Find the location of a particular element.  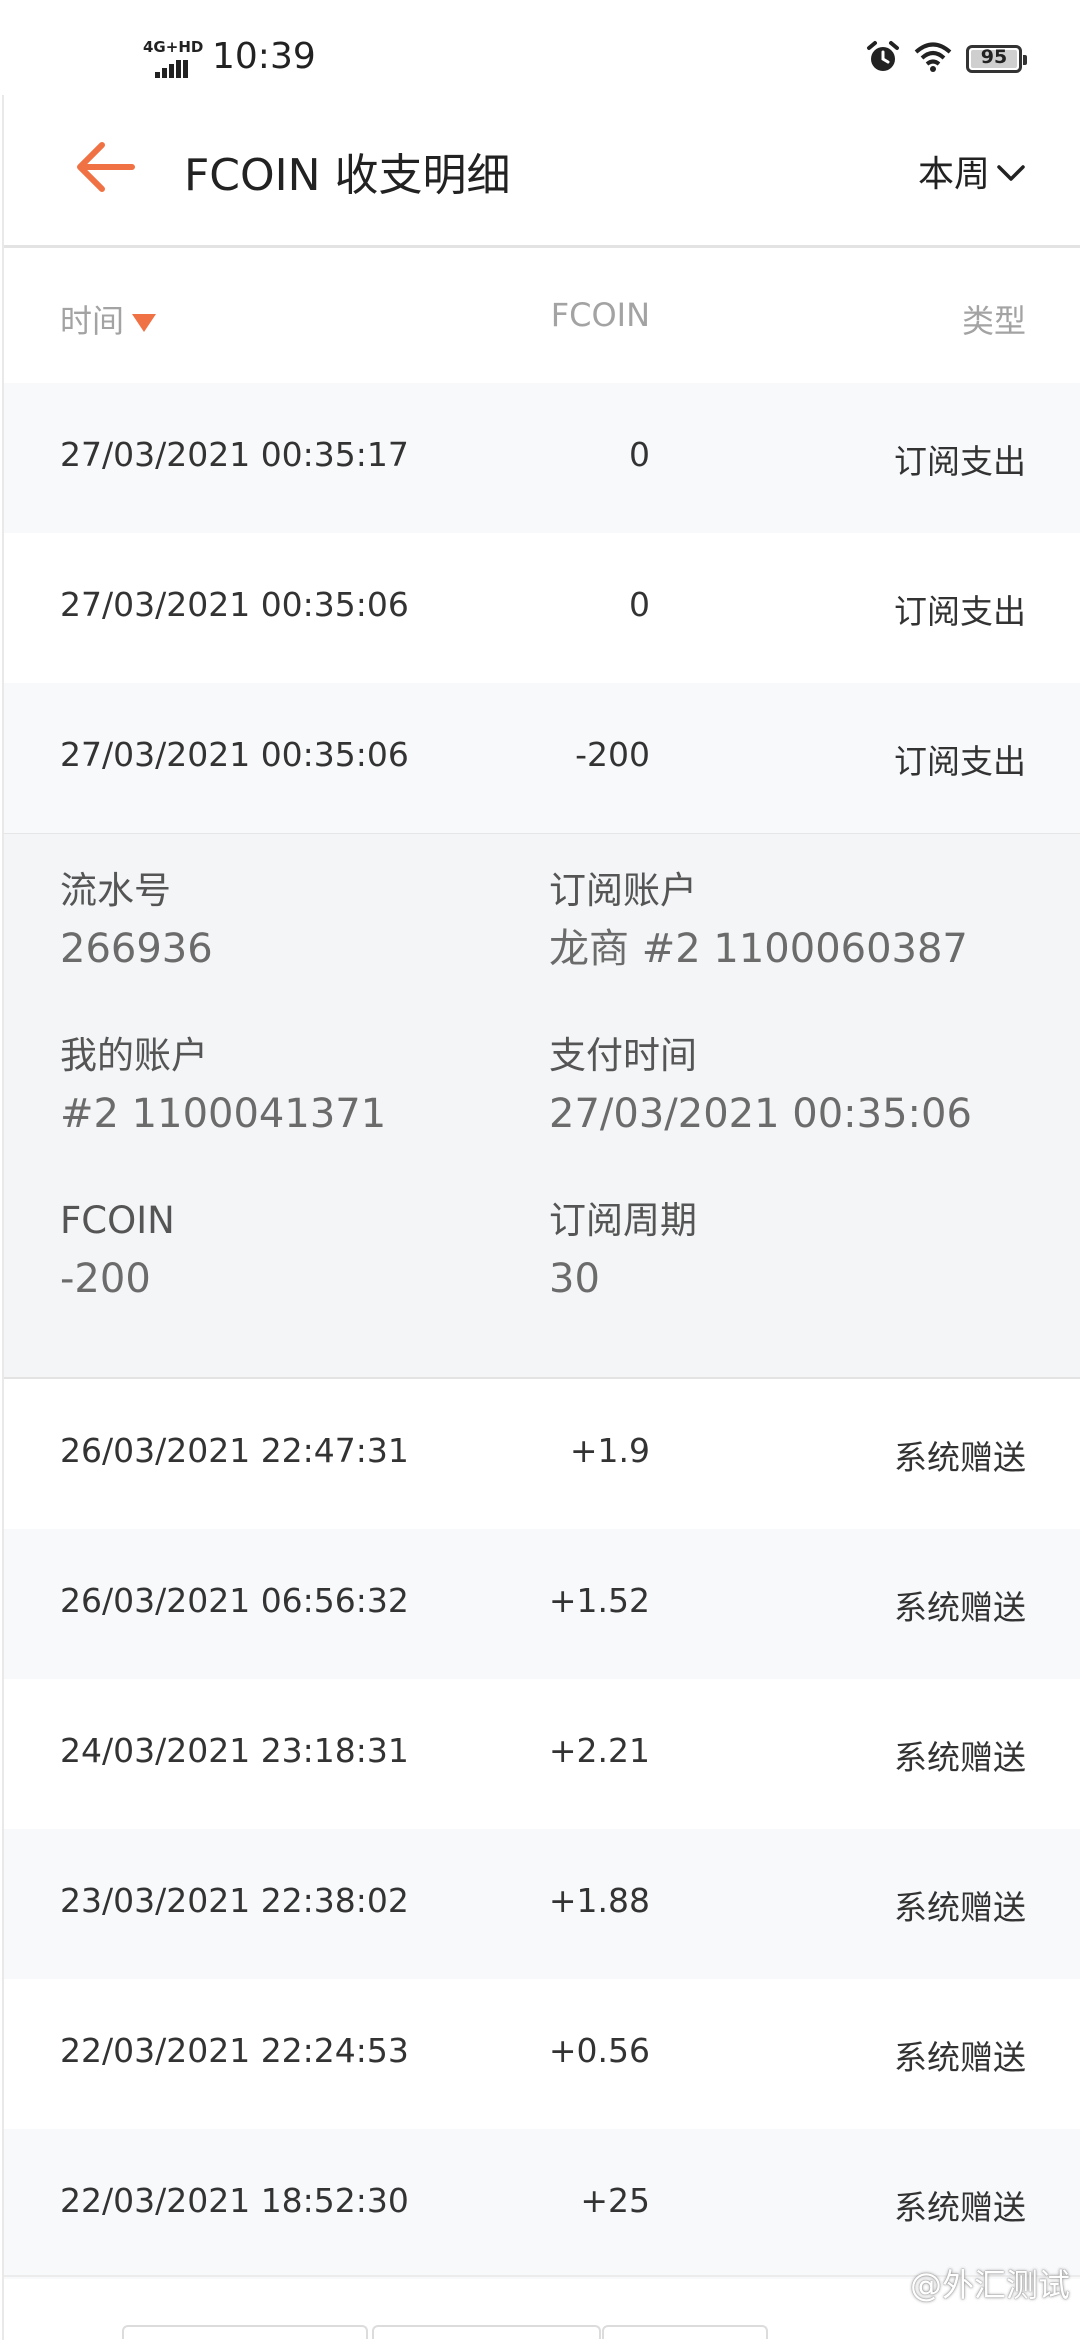

period-selector: 本周 is located at coordinates (972, 171).